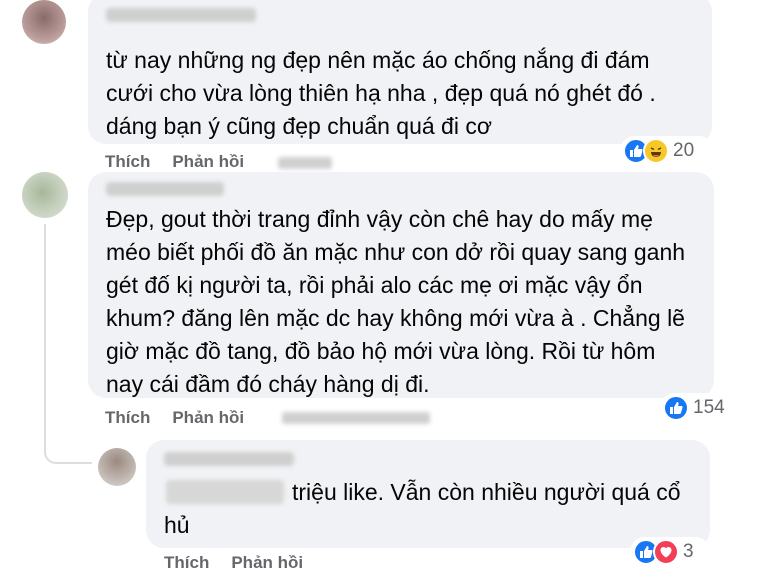 The width and height of the screenshot is (780, 576). I want to click on comment-text-line: triệu like. Vẫn còn nhiều người quá cổ, so click(486, 492).